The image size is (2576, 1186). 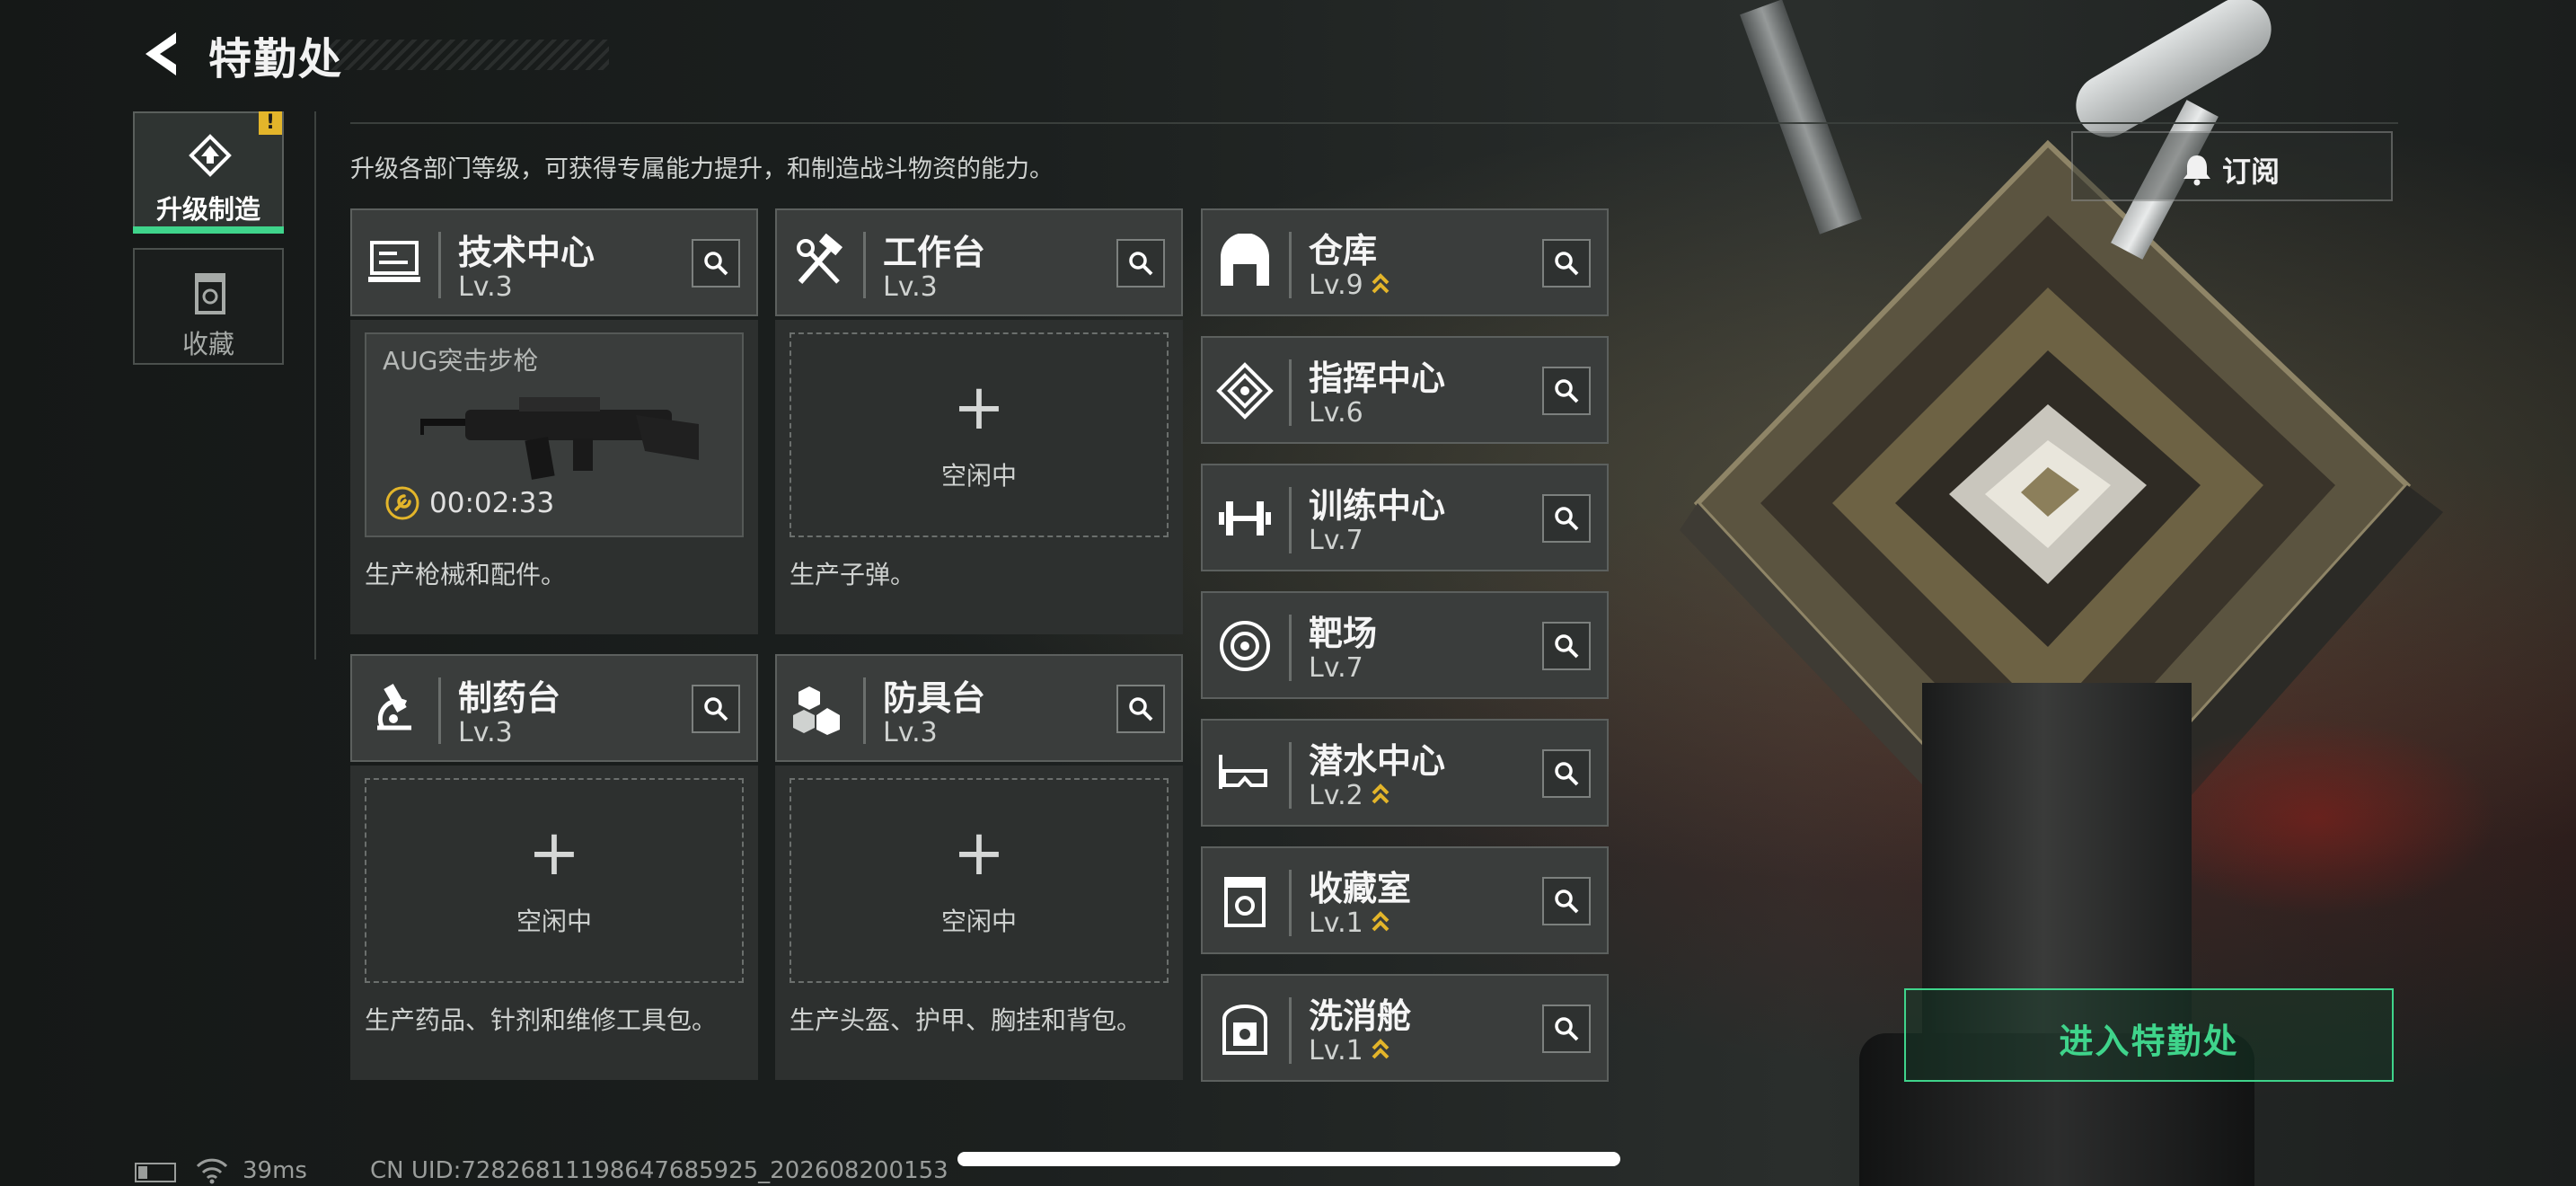 What do you see at coordinates (526, 253) in the screenshot?
I see `facility-name: 技术中心` at bounding box center [526, 253].